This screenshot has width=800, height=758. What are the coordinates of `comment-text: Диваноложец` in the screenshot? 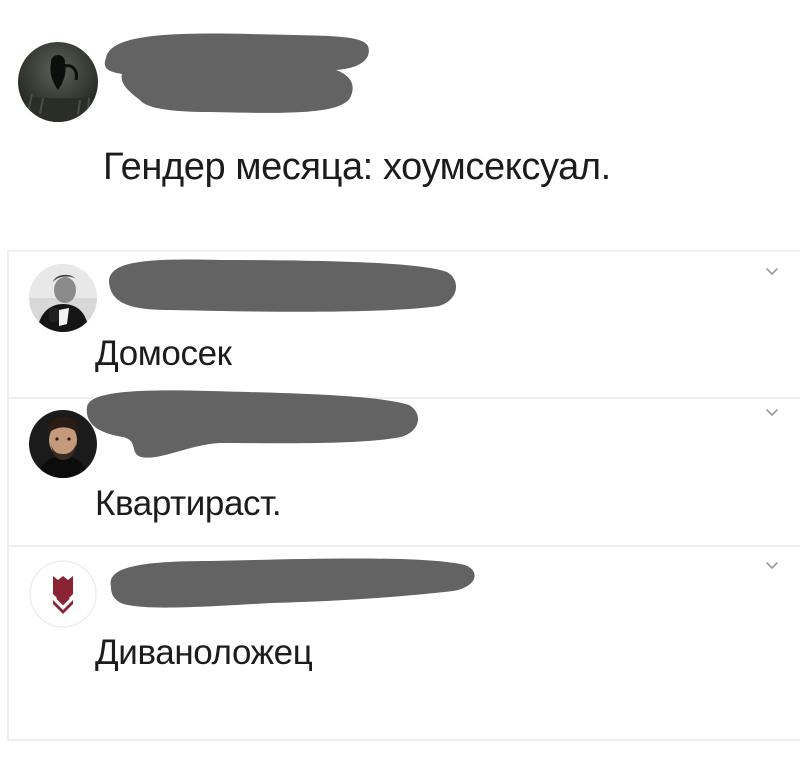 It's located at (204, 652).